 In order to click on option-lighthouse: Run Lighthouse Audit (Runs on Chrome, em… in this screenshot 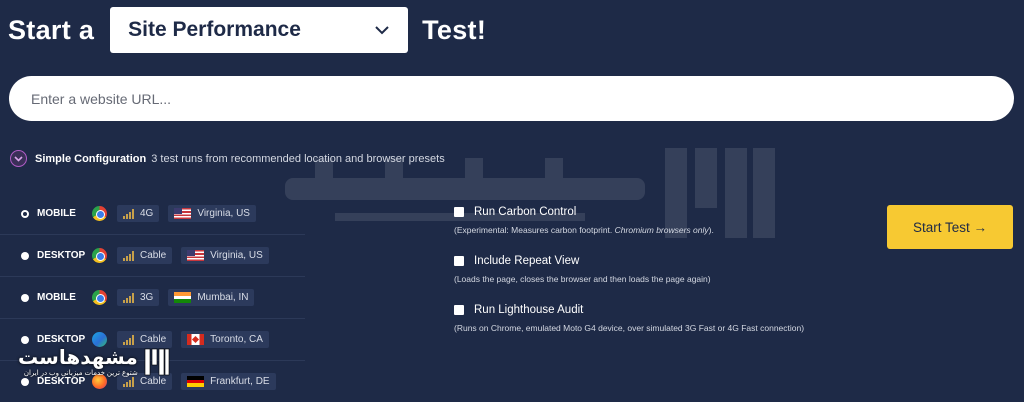, I will do `click(634, 319)`.